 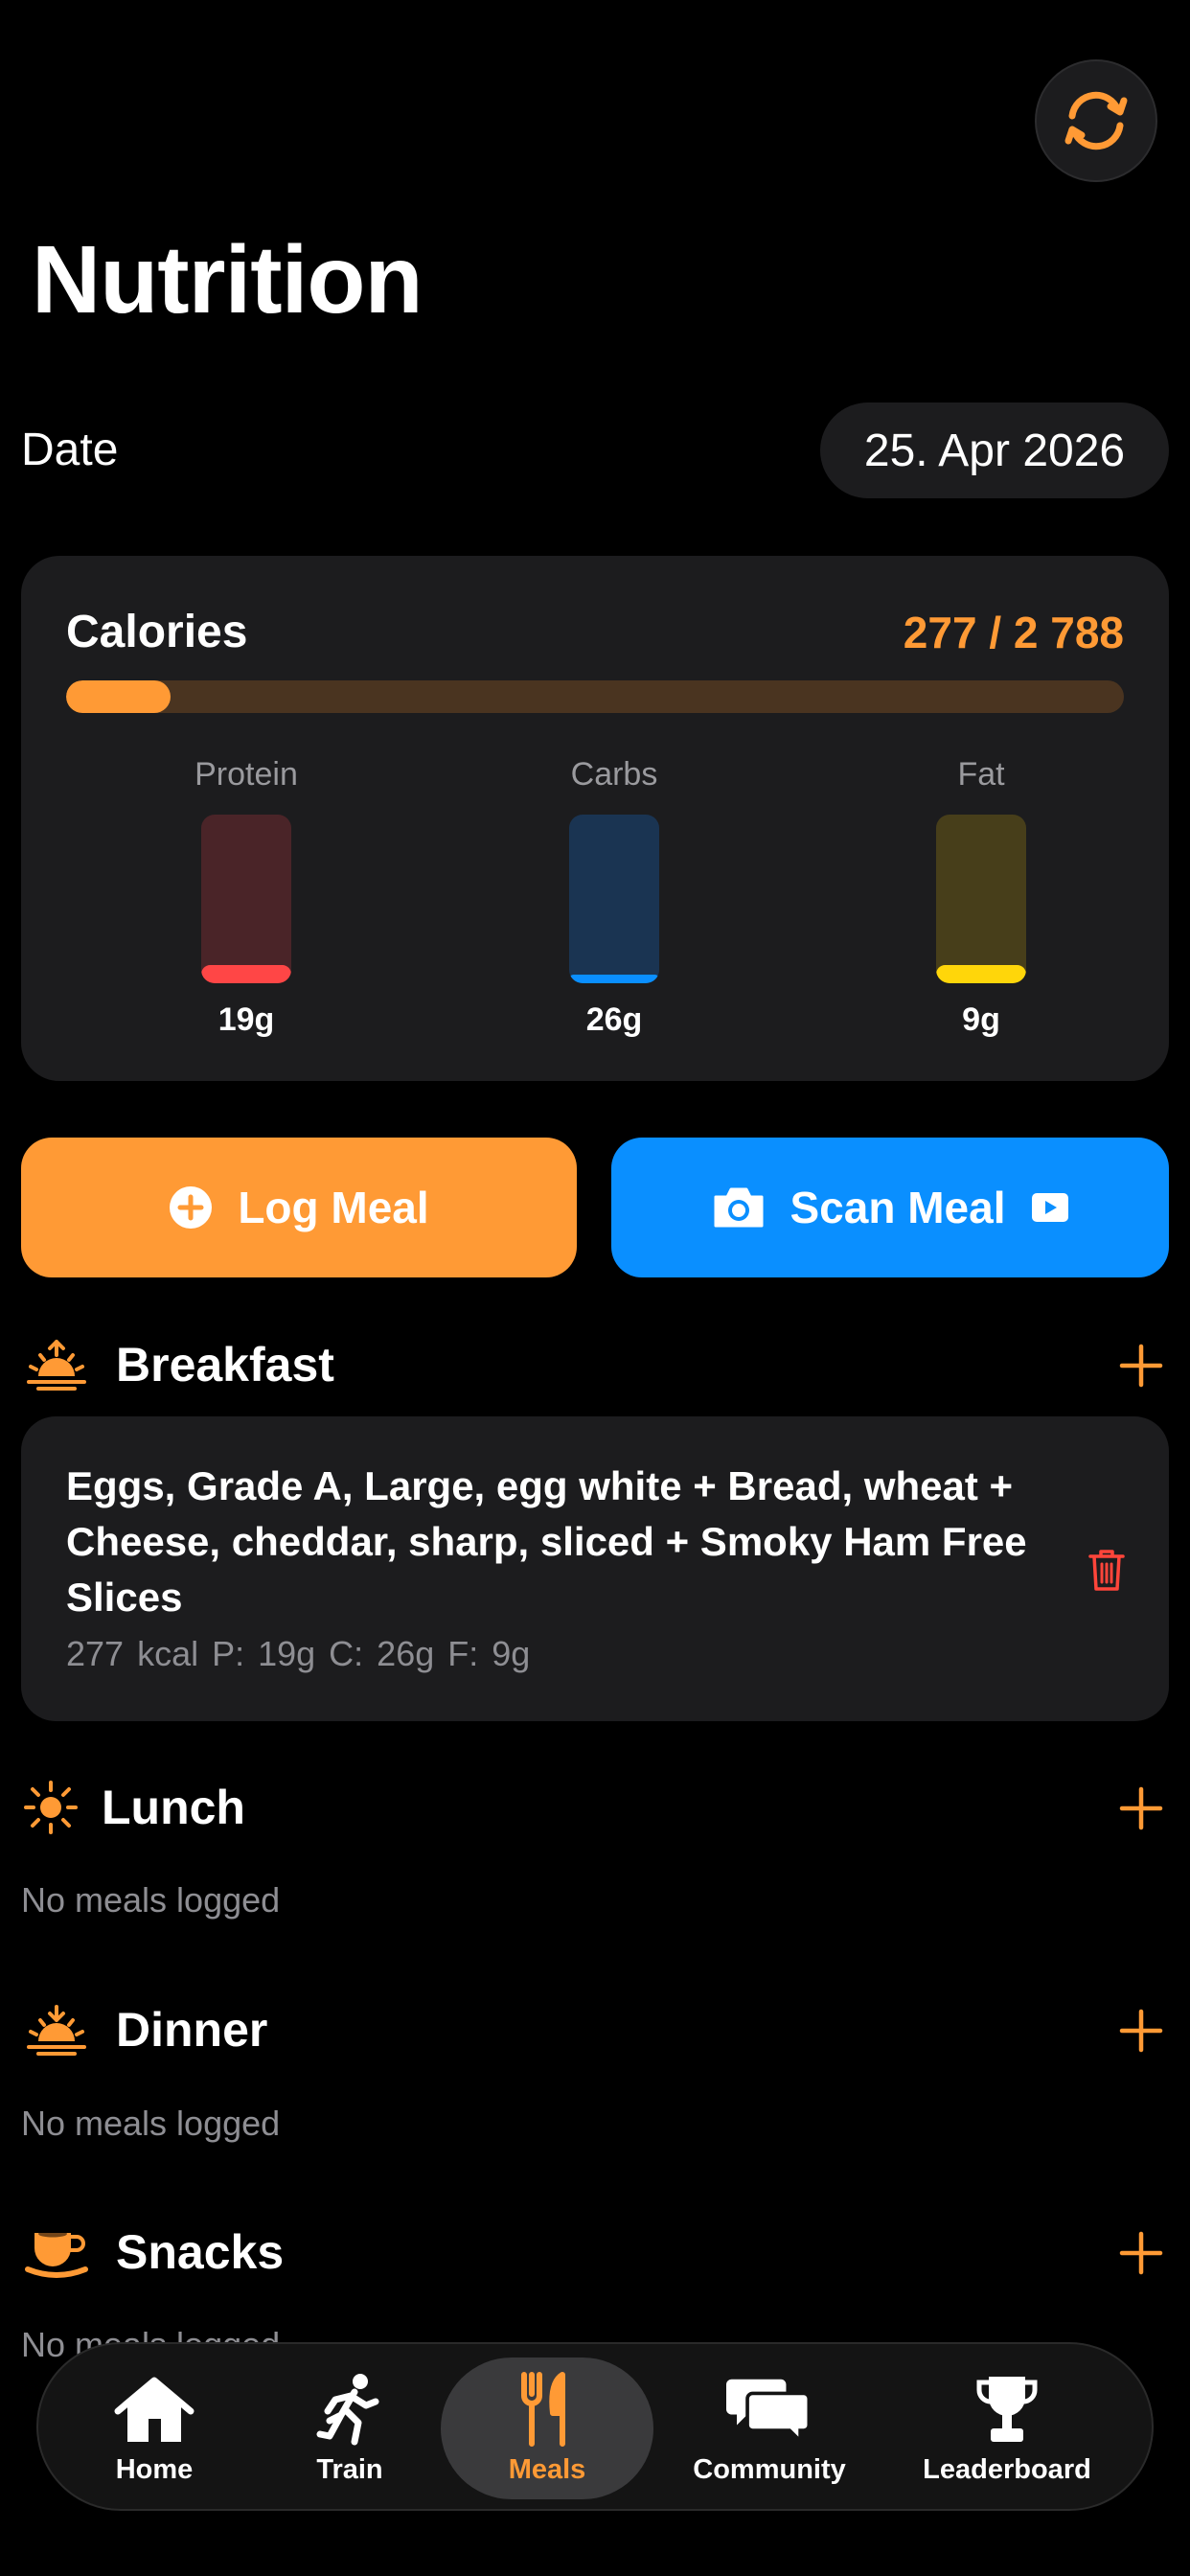 I want to click on macro-name: Carbs, so click(x=614, y=774).